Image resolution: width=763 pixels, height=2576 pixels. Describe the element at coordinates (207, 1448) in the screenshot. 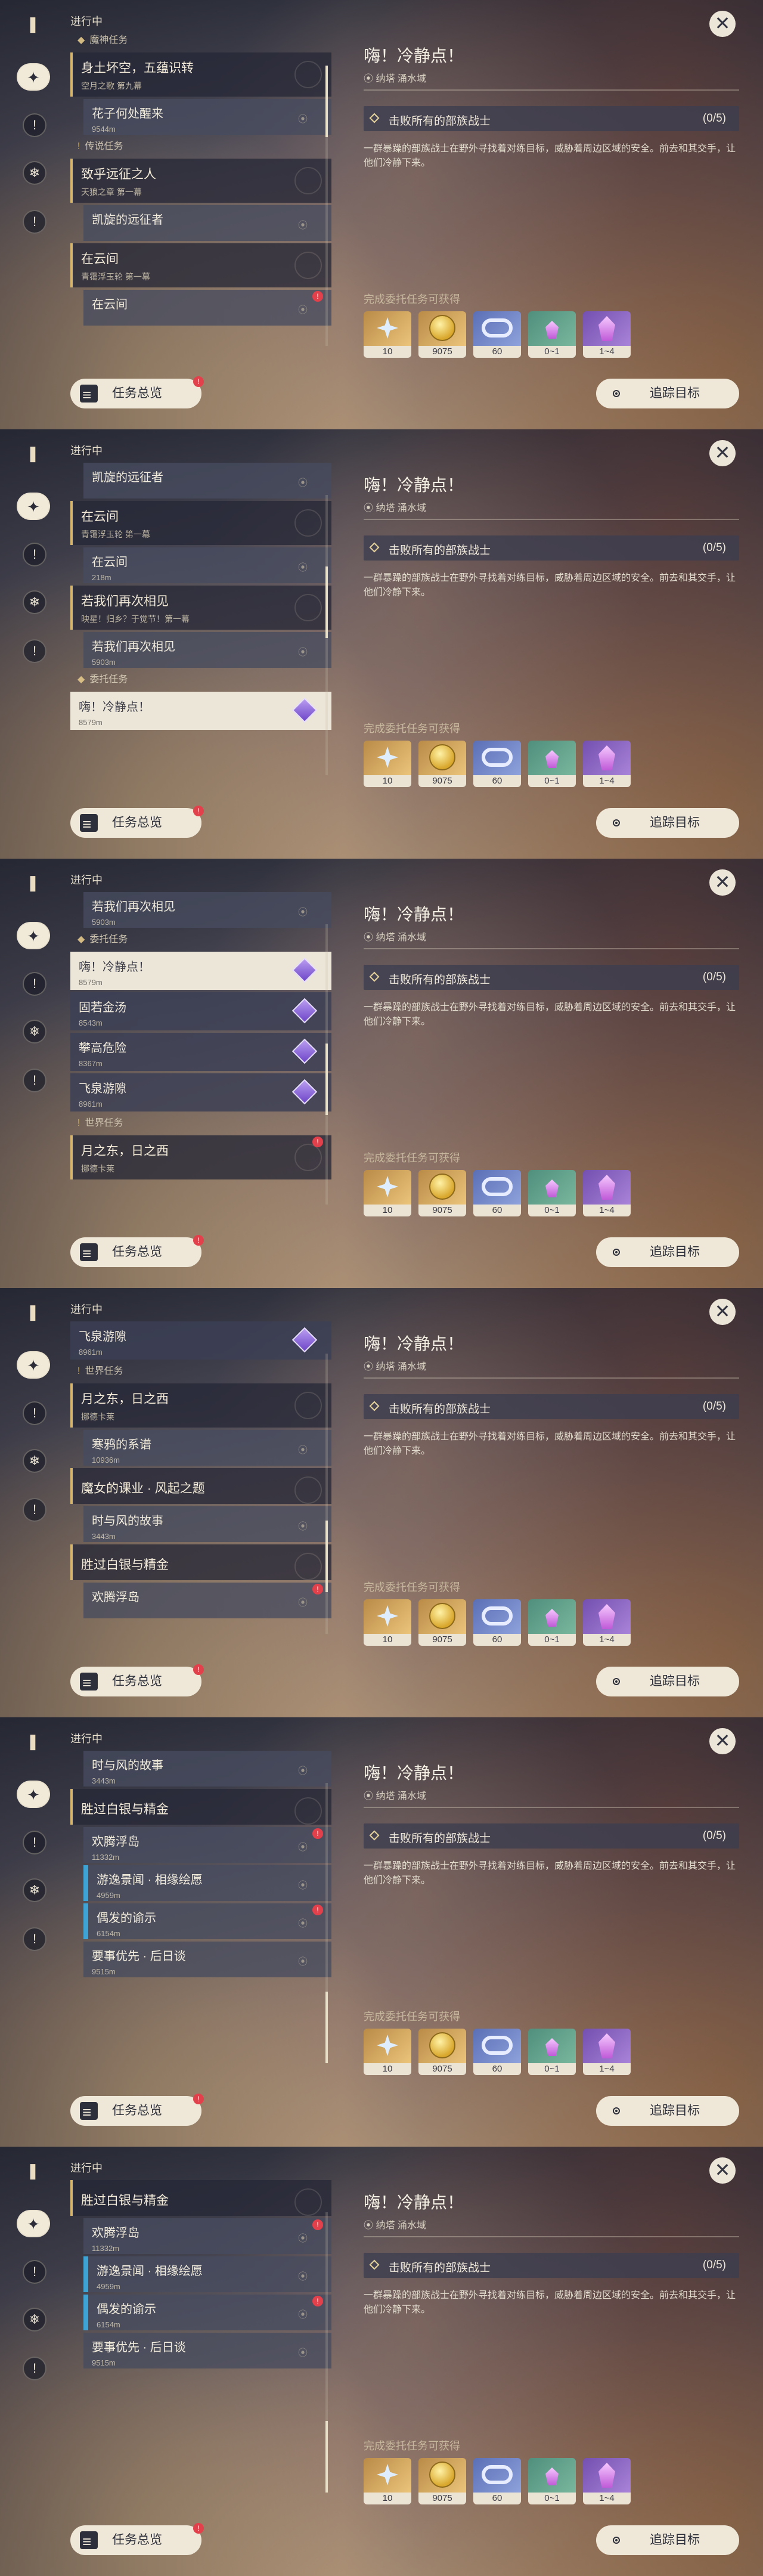

I see `quest-step: 寒鸦的系谱 10936m ⦿` at that location.